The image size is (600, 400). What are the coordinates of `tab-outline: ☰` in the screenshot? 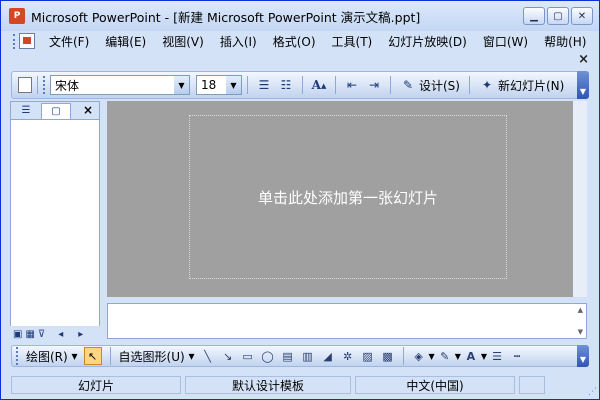 It's located at (26, 111).